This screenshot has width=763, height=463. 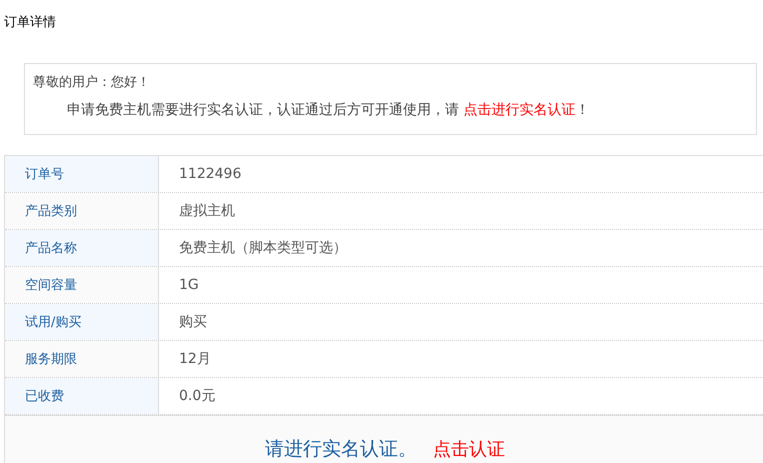 I want to click on value-cell-text: 1122496, so click(x=210, y=174).